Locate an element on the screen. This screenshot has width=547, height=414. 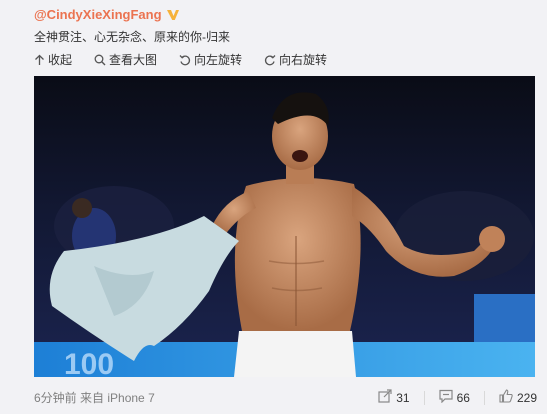
author-line: @CindyXieXingFang is located at coordinates (107, 14).